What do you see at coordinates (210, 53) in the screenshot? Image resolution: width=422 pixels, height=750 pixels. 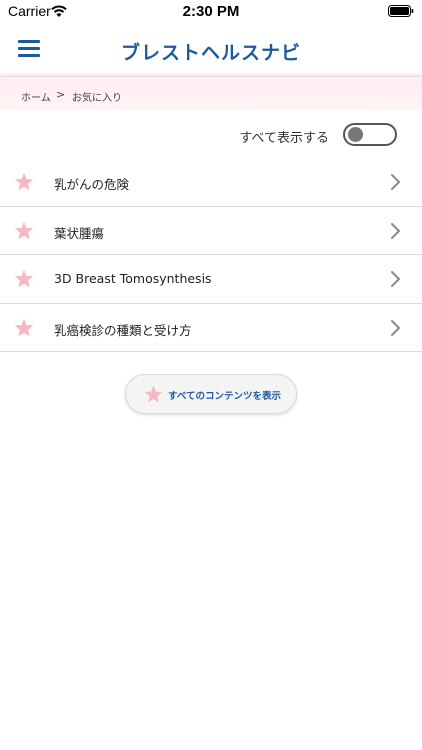 I see `app-title: ブレストヘルスナビ` at bounding box center [210, 53].